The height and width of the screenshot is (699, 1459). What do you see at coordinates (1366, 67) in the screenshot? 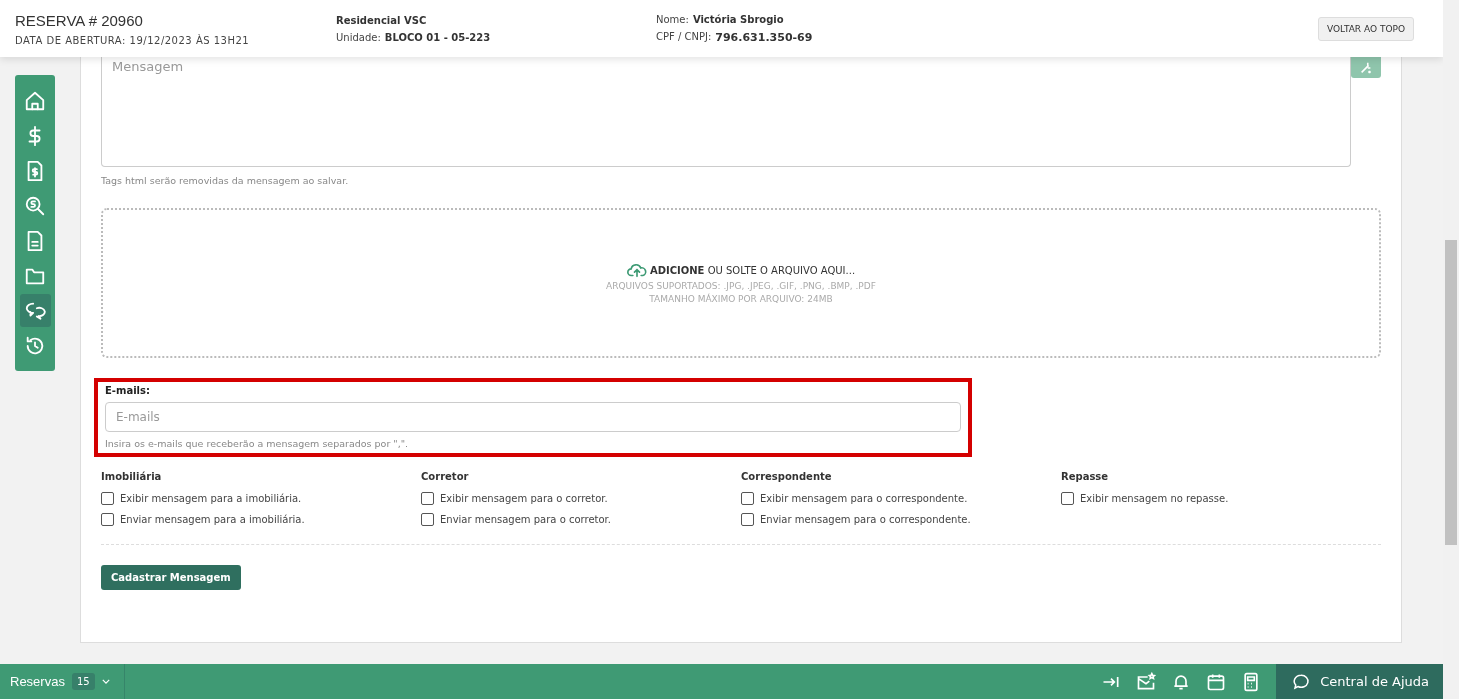
I see `magic-wand-icon` at bounding box center [1366, 67].